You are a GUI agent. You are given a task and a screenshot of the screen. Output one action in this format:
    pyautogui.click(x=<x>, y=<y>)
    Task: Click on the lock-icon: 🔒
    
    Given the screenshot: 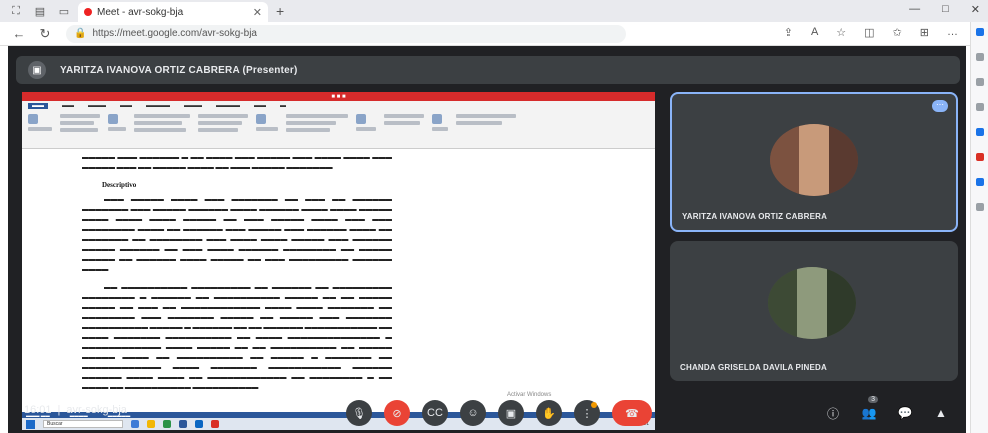 What is the action you would take?
    pyautogui.click(x=80, y=33)
    